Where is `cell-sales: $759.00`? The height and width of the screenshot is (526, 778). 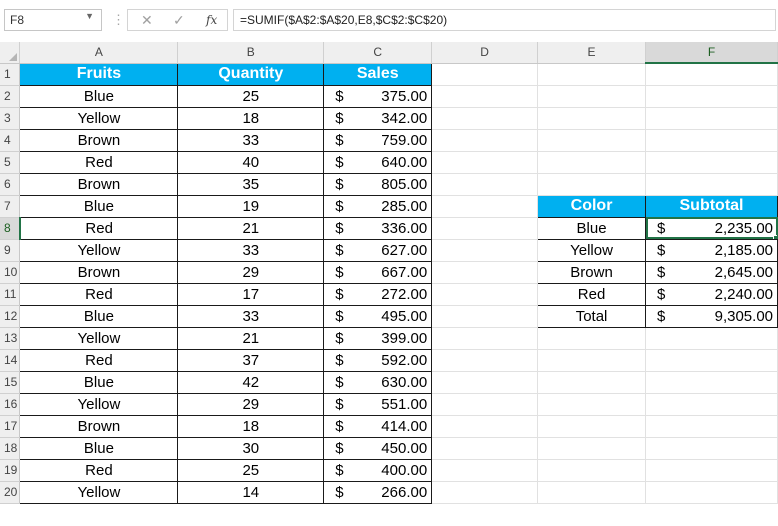 cell-sales: $759.00 is located at coordinates (378, 140).